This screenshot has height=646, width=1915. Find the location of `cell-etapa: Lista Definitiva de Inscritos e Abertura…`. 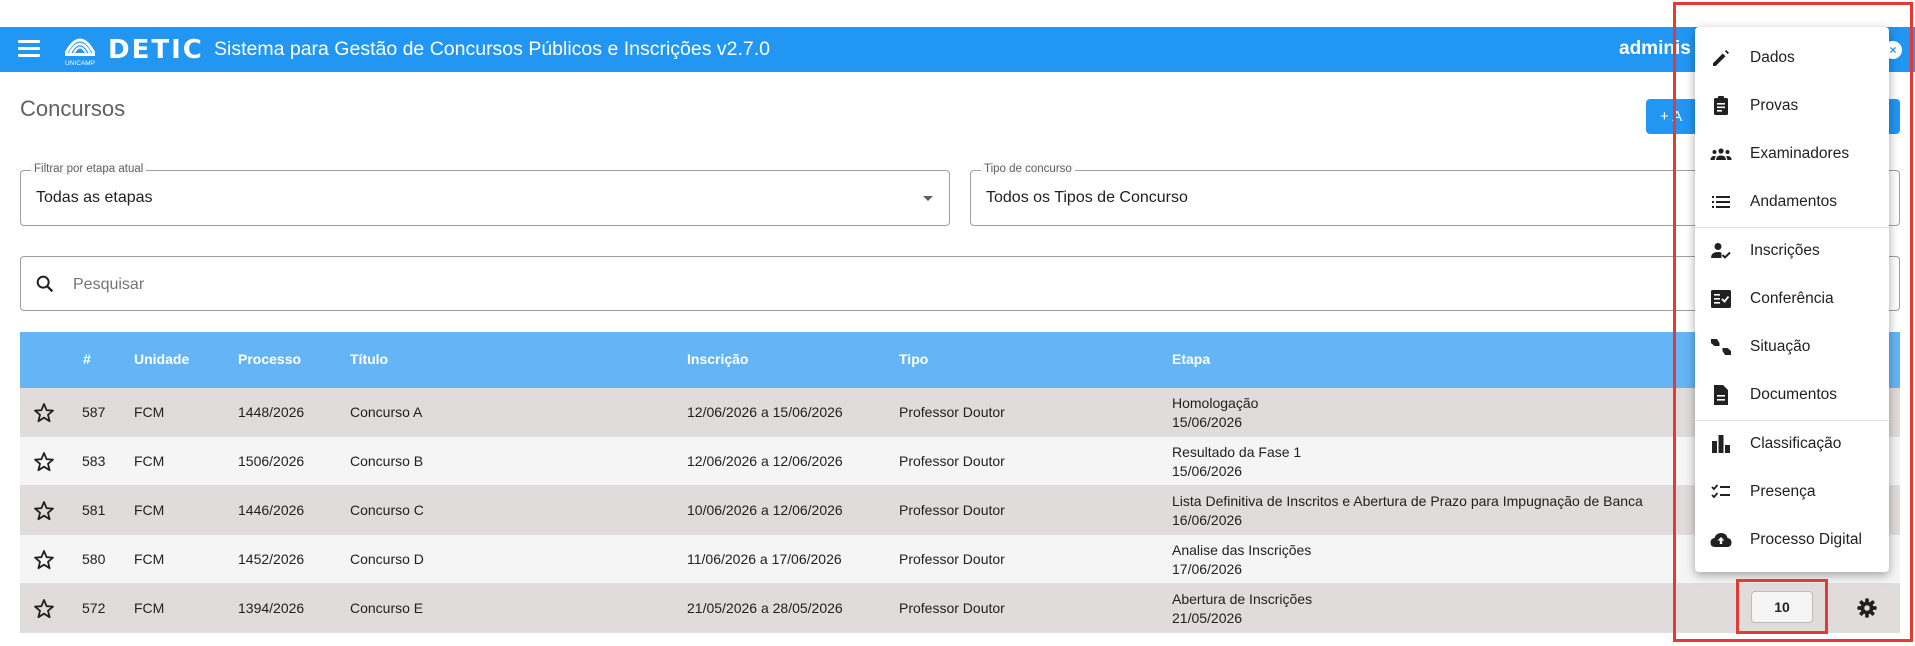

cell-etapa: Lista Definitiva de Inscritos e Abertura… is located at coordinates (1407, 511).